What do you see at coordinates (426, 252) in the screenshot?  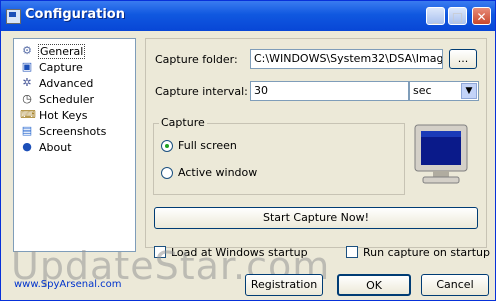 I see `run-capture-startup-label: Run capture on startup` at bounding box center [426, 252].